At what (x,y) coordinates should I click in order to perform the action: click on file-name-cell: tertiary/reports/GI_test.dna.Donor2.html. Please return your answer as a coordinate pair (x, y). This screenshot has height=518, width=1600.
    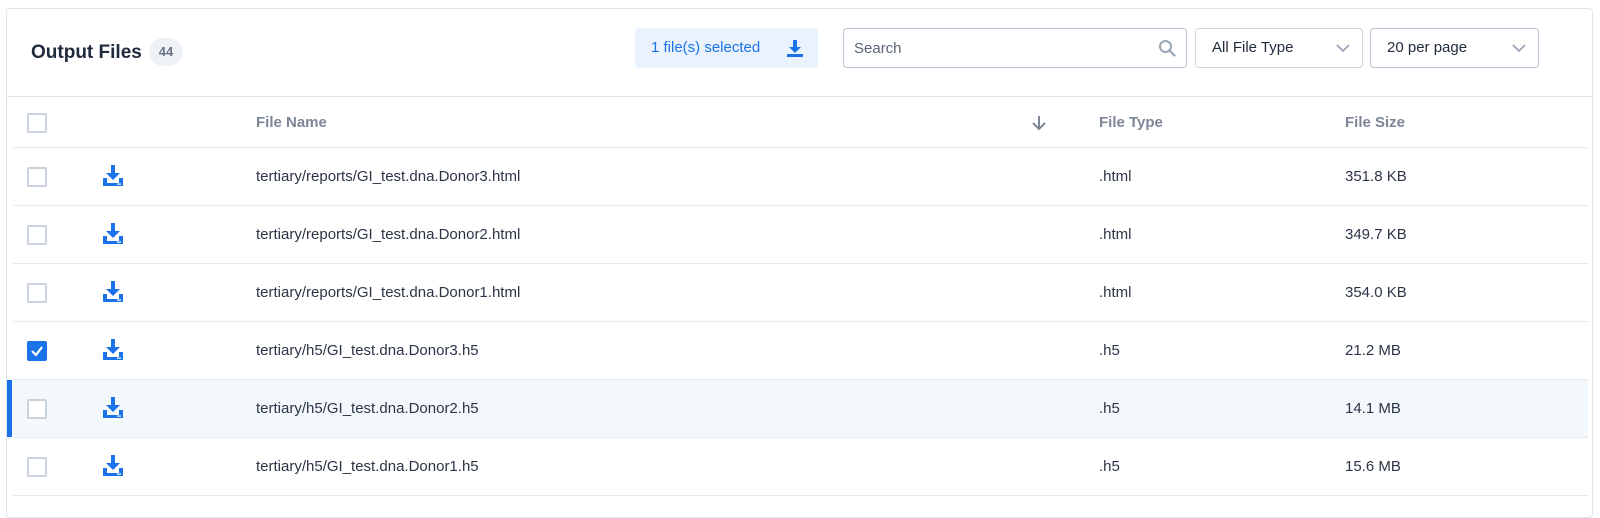
    Looking at the image, I should click on (388, 234).